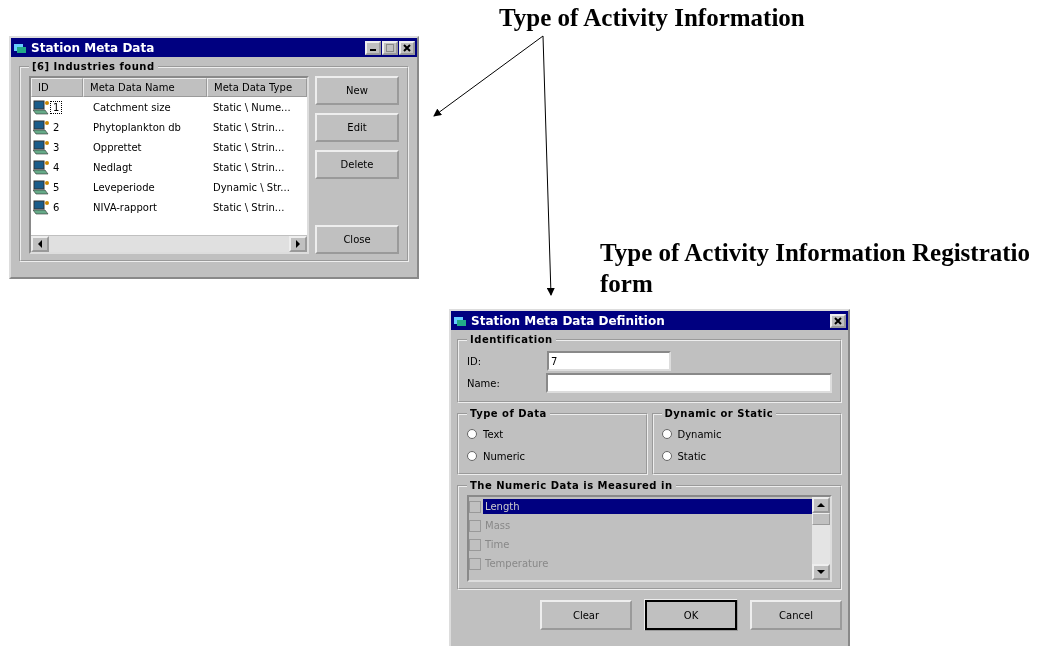 Image resolution: width=1053 pixels, height=646 pixels. Describe the element at coordinates (691, 615) in the screenshot. I see `dialog-button: OK` at that location.